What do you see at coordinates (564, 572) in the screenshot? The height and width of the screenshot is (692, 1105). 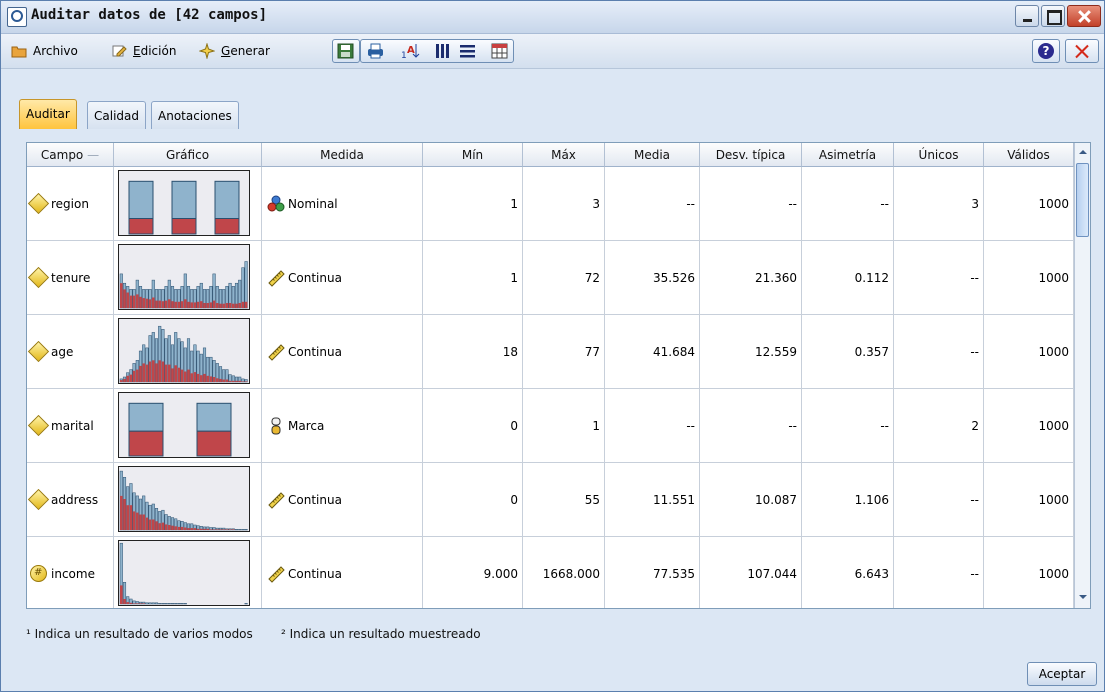 I see `cell-max: 1668.000` at bounding box center [564, 572].